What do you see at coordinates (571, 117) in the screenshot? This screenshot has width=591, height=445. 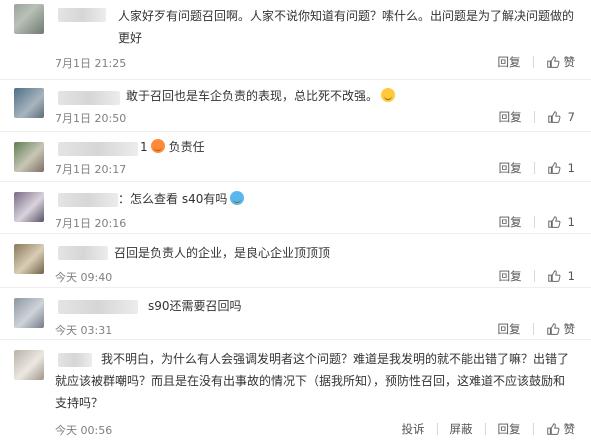 I see `like-count: 7` at bounding box center [571, 117].